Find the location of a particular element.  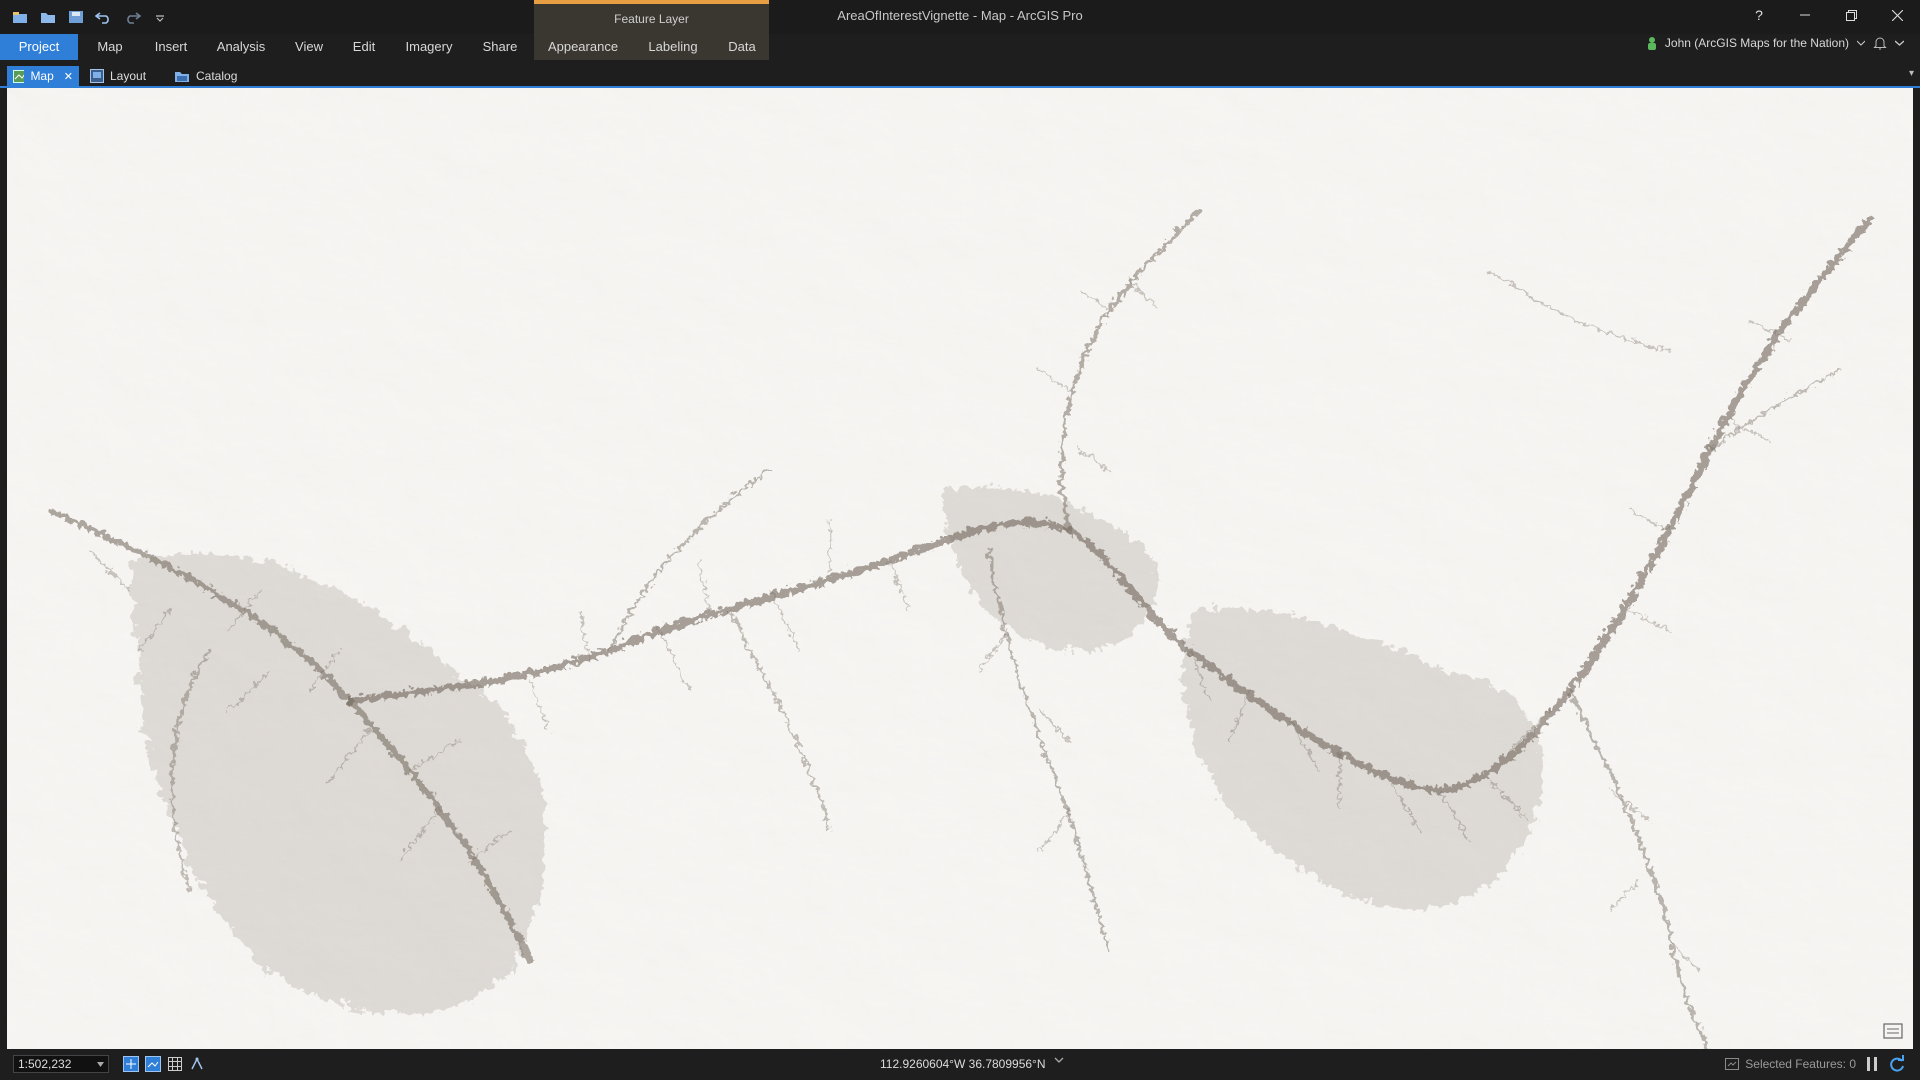

map-scale-dropdown: 1:502,232 is located at coordinates (61, 1064).